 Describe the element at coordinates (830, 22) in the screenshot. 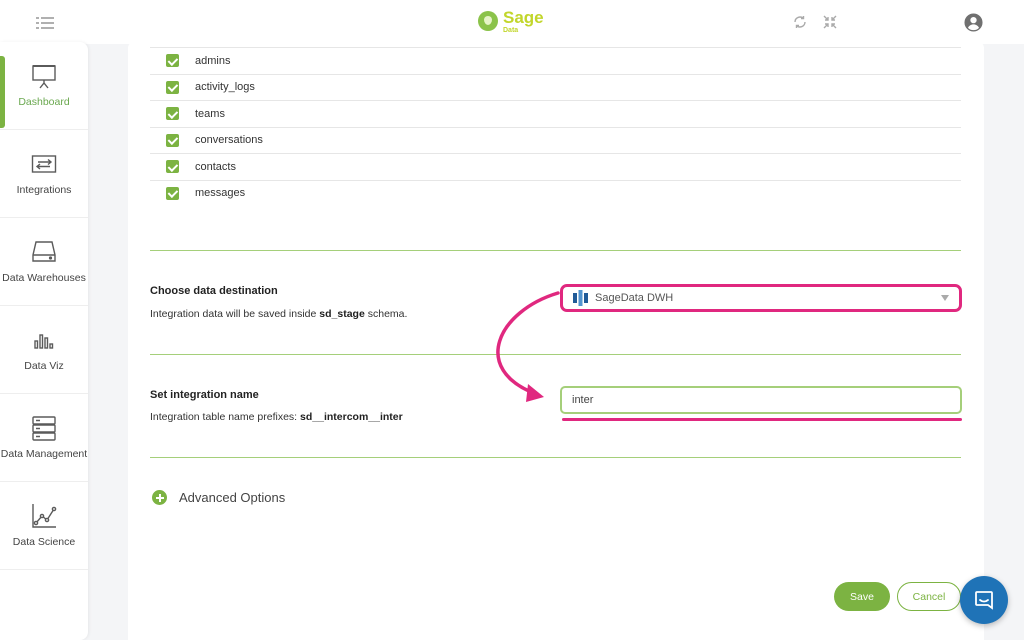

I see `collapse-icon` at that location.